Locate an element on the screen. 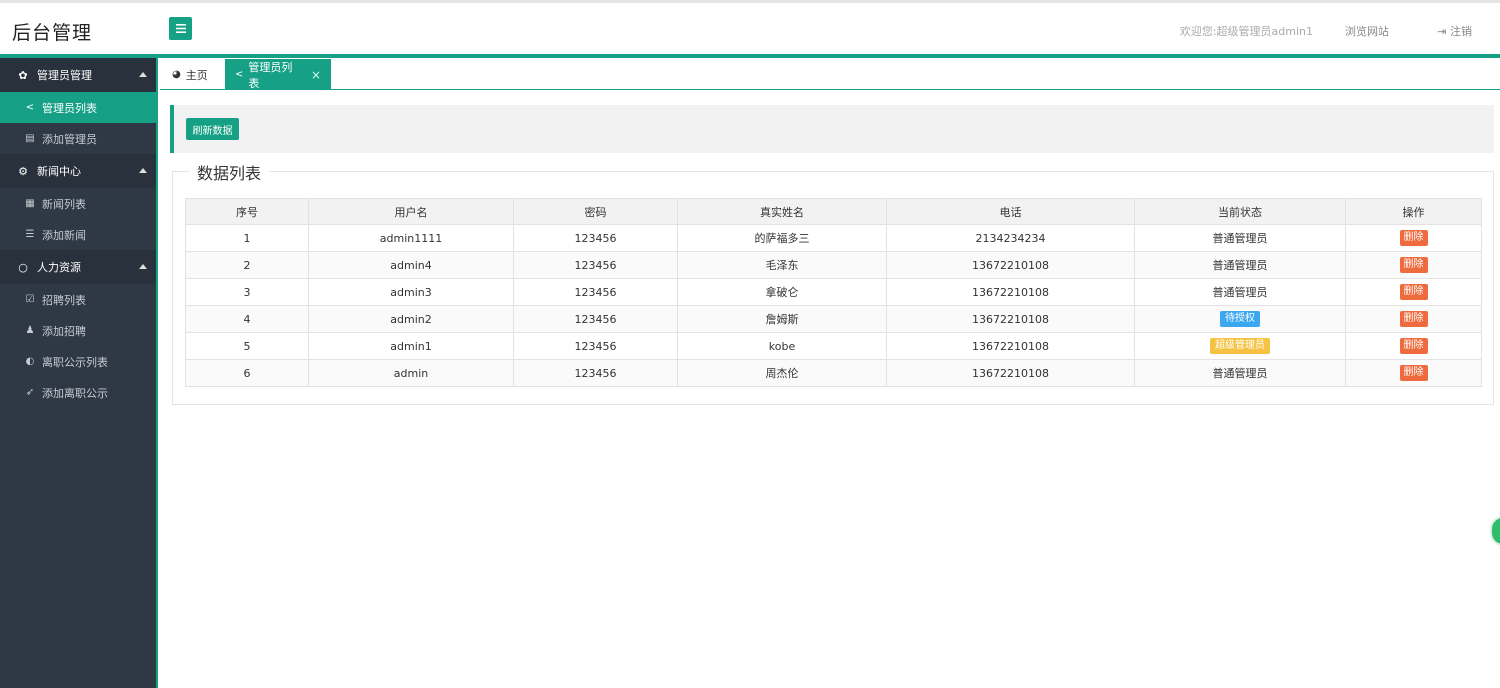 This screenshot has height=688, width=1500. sidebar-group-admin: ✿ 管理员管理 is located at coordinates (78, 75).